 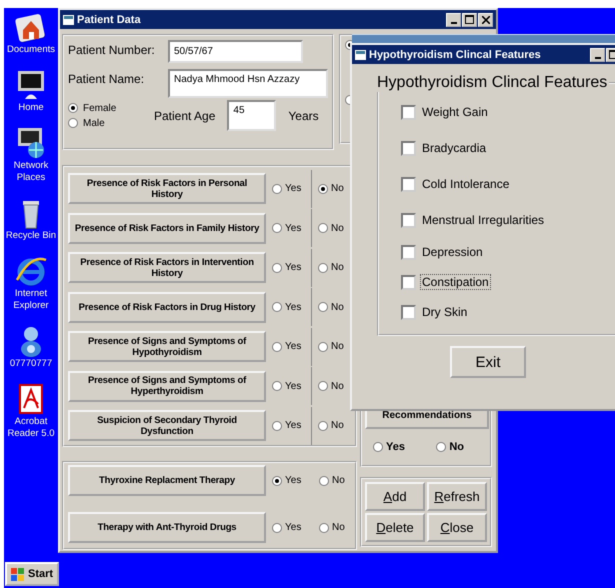 I want to click on action-button: Delete, so click(x=395, y=527).